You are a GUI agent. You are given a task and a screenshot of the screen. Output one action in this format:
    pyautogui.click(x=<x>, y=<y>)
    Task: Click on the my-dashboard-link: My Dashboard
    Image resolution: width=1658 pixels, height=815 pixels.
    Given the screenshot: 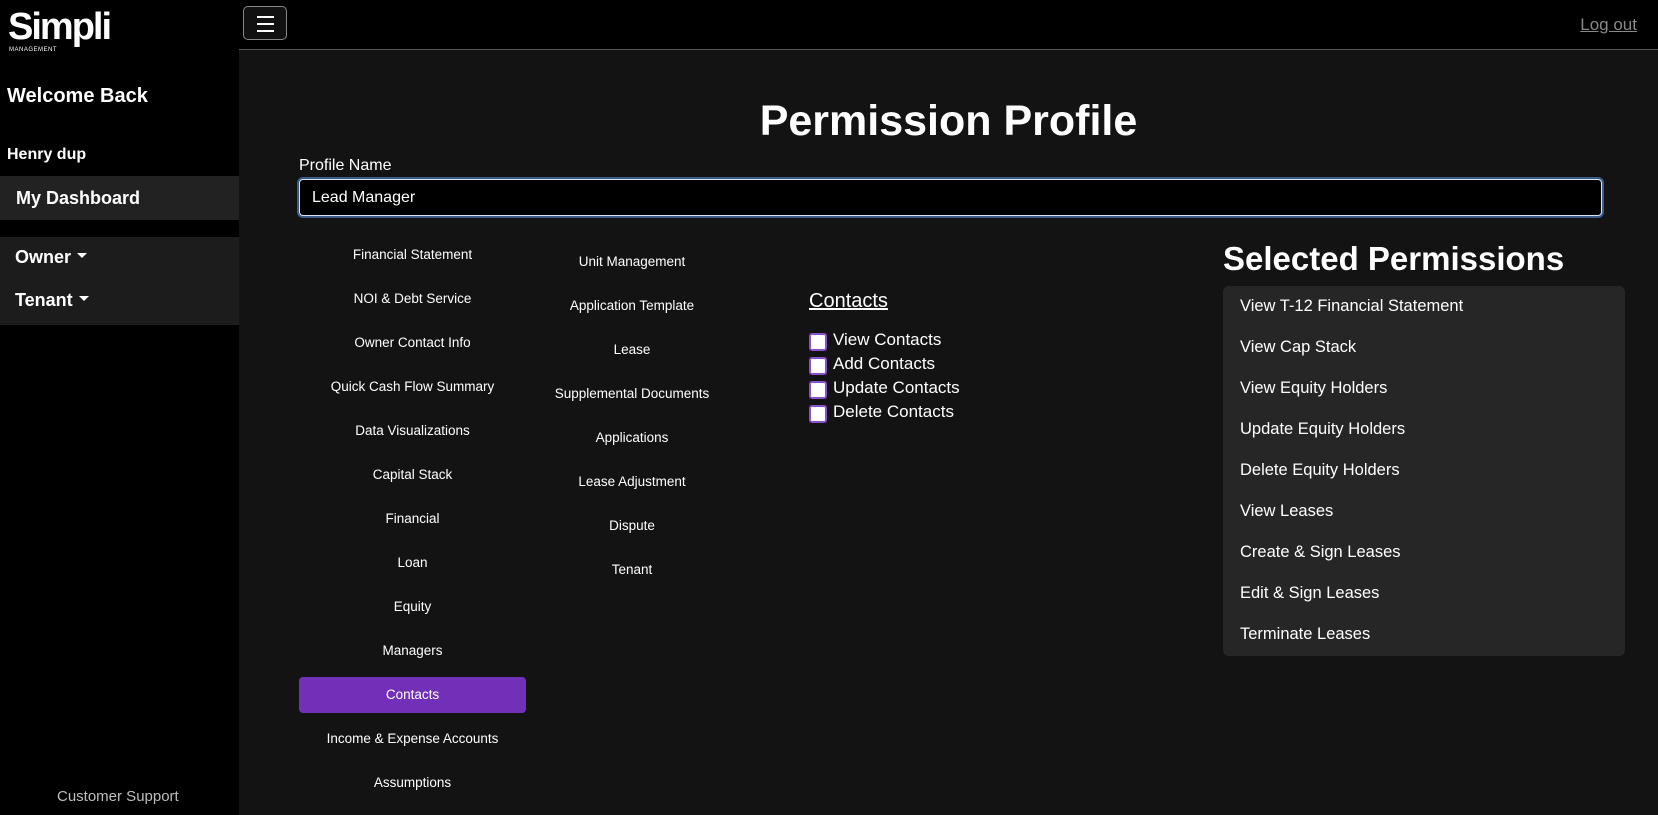 What is the action you would take?
    pyautogui.click(x=119, y=198)
    